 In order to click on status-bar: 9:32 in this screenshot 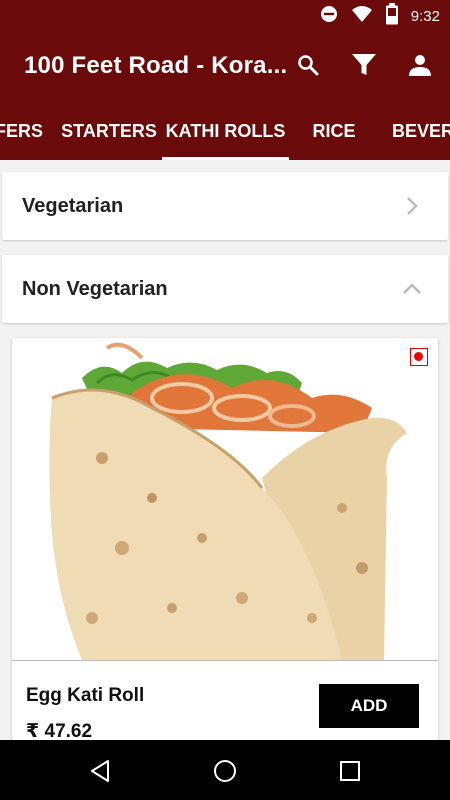, I will do `click(225, 16)`.